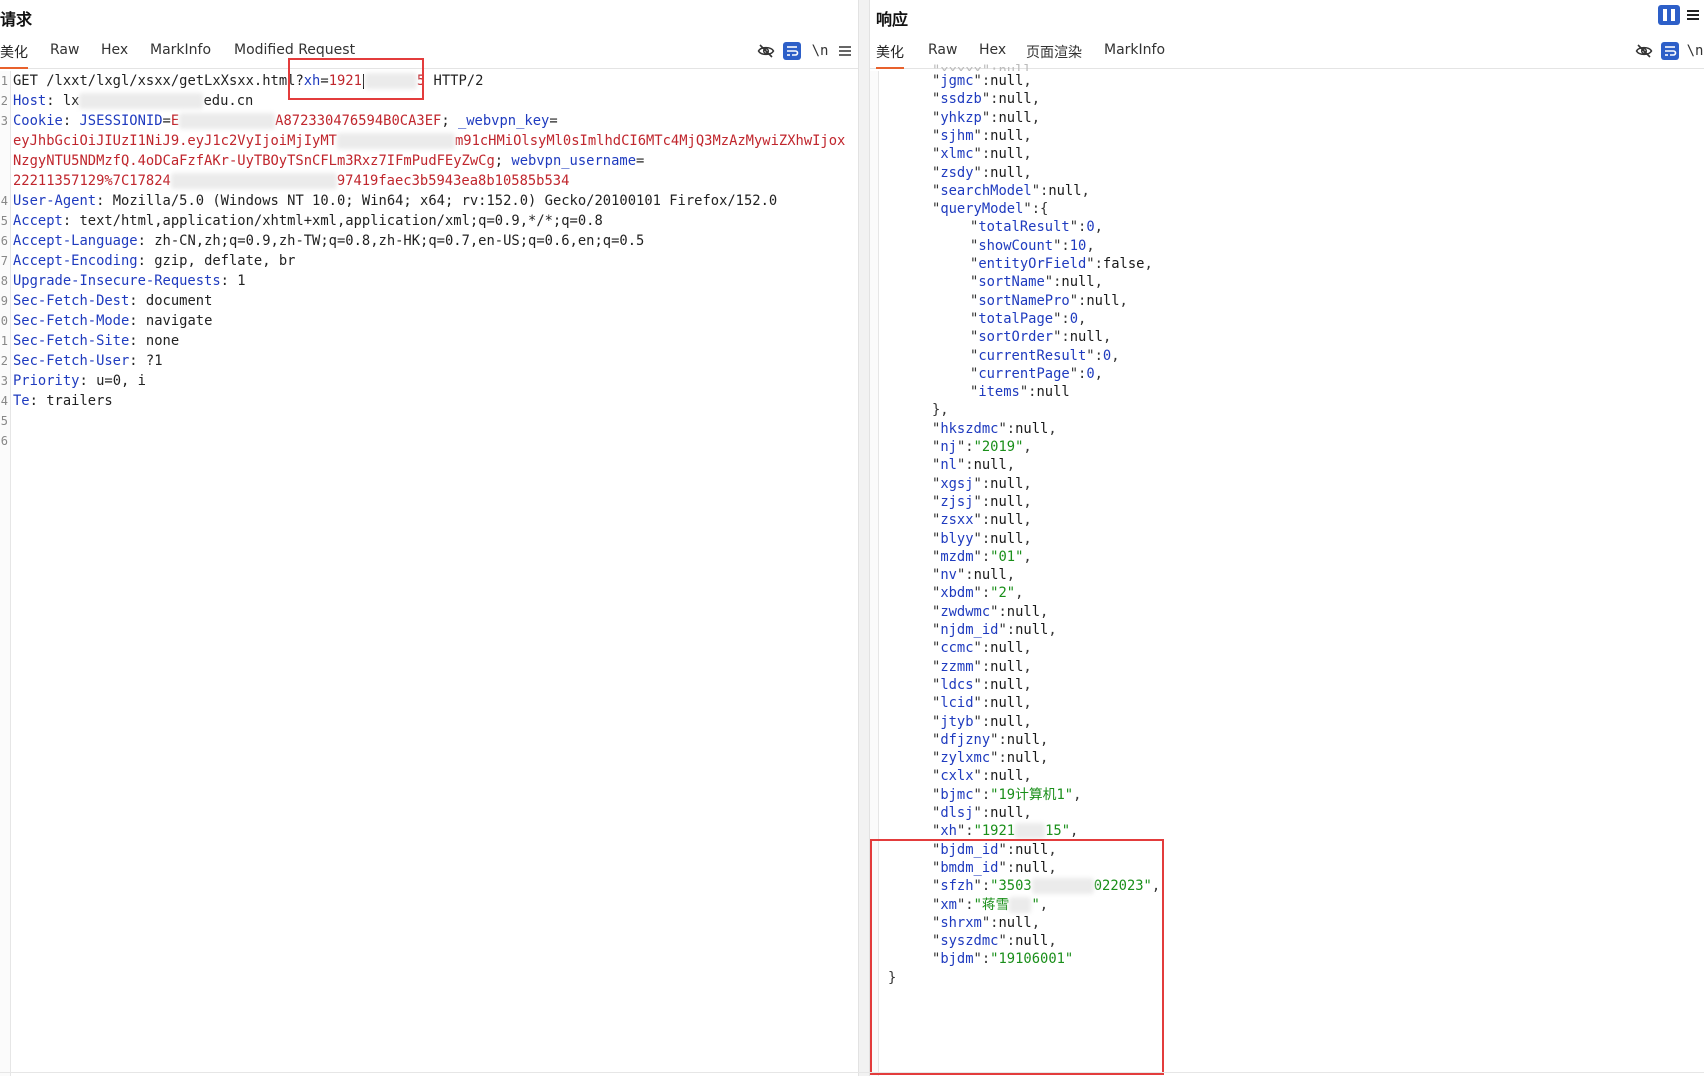 The image size is (1704, 1076). What do you see at coordinates (957, 556) in the screenshot?
I see `json-key: mzdm` at bounding box center [957, 556].